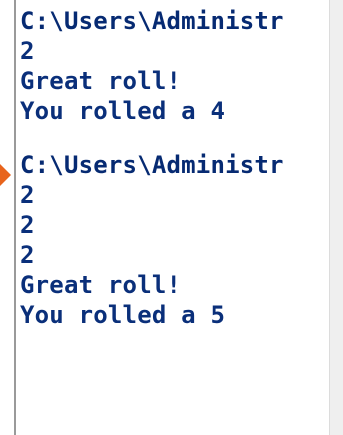  I want to click on console-output-line: You rolled a 4, so click(123, 111).